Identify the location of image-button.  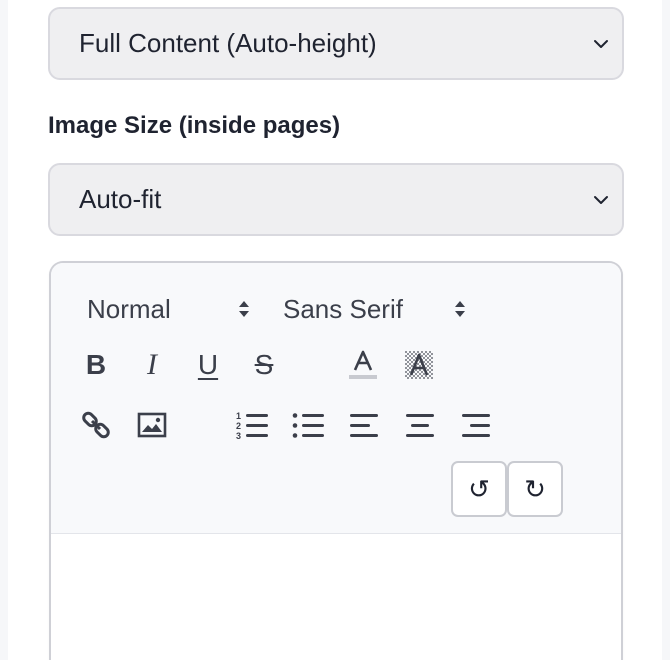
(152, 425).